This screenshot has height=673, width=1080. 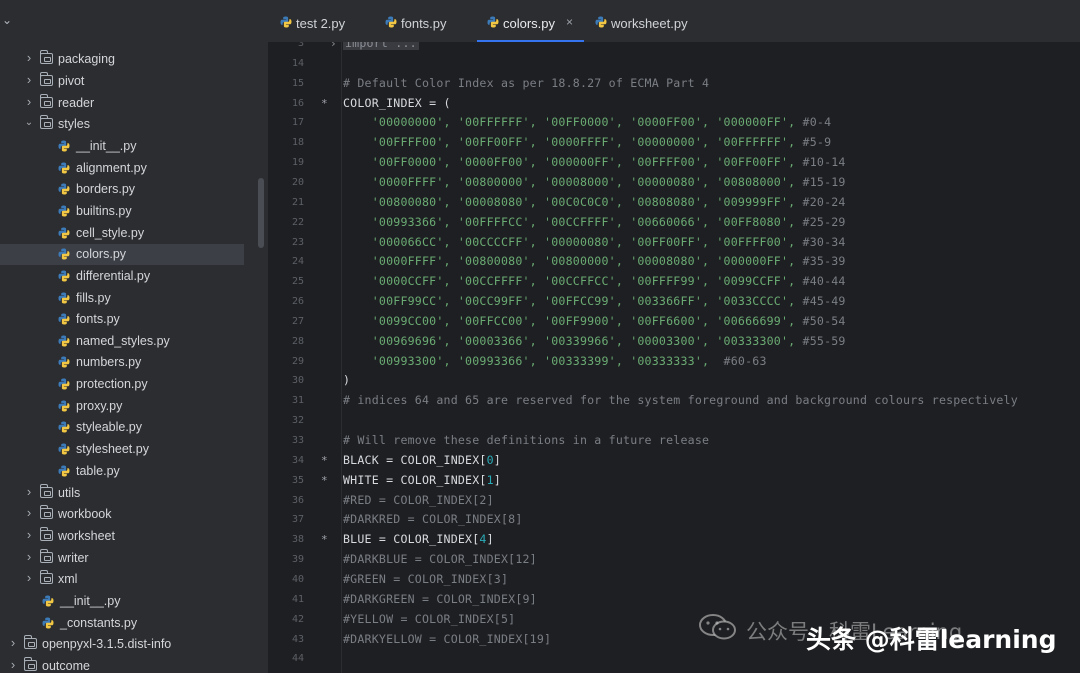 I want to click on tree-folder: › utils, so click(x=122, y=493).